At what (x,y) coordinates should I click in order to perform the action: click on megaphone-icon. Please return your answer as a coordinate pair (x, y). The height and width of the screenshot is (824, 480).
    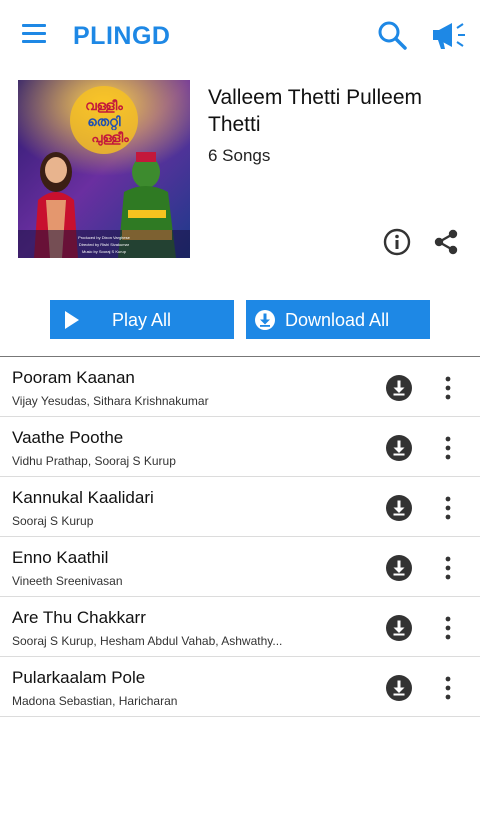
    Looking at the image, I should click on (449, 34).